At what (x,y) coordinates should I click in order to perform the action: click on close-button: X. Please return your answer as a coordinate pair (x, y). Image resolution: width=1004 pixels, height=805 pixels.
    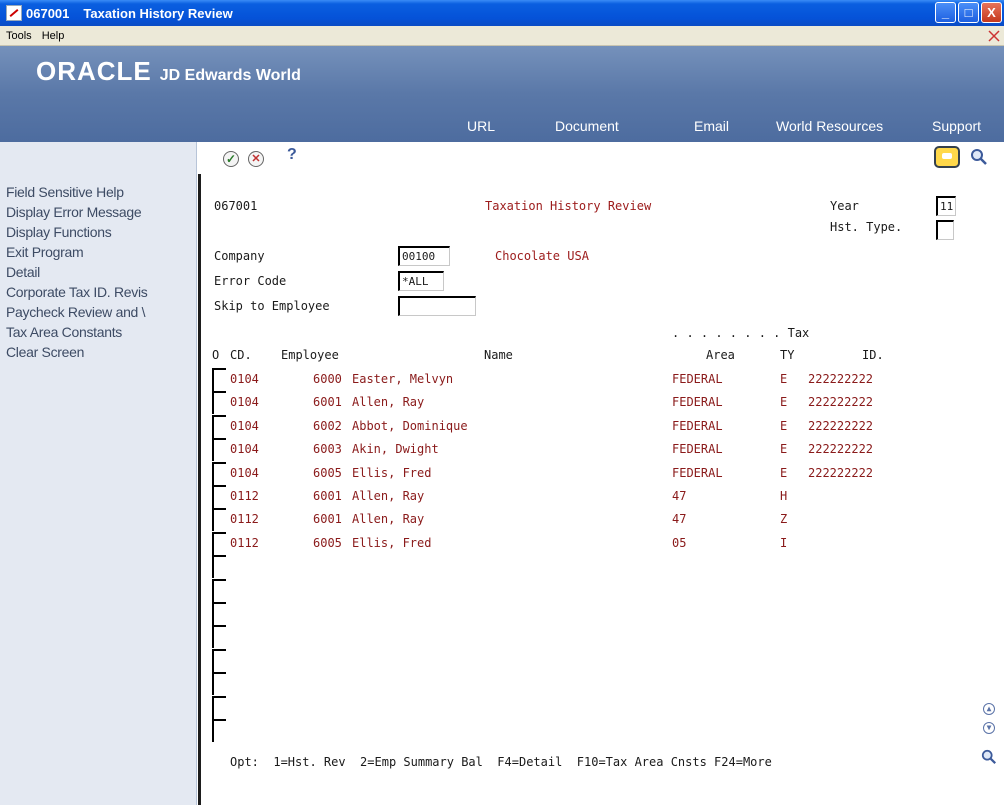
    Looking at the image, I should click on (991, 12).